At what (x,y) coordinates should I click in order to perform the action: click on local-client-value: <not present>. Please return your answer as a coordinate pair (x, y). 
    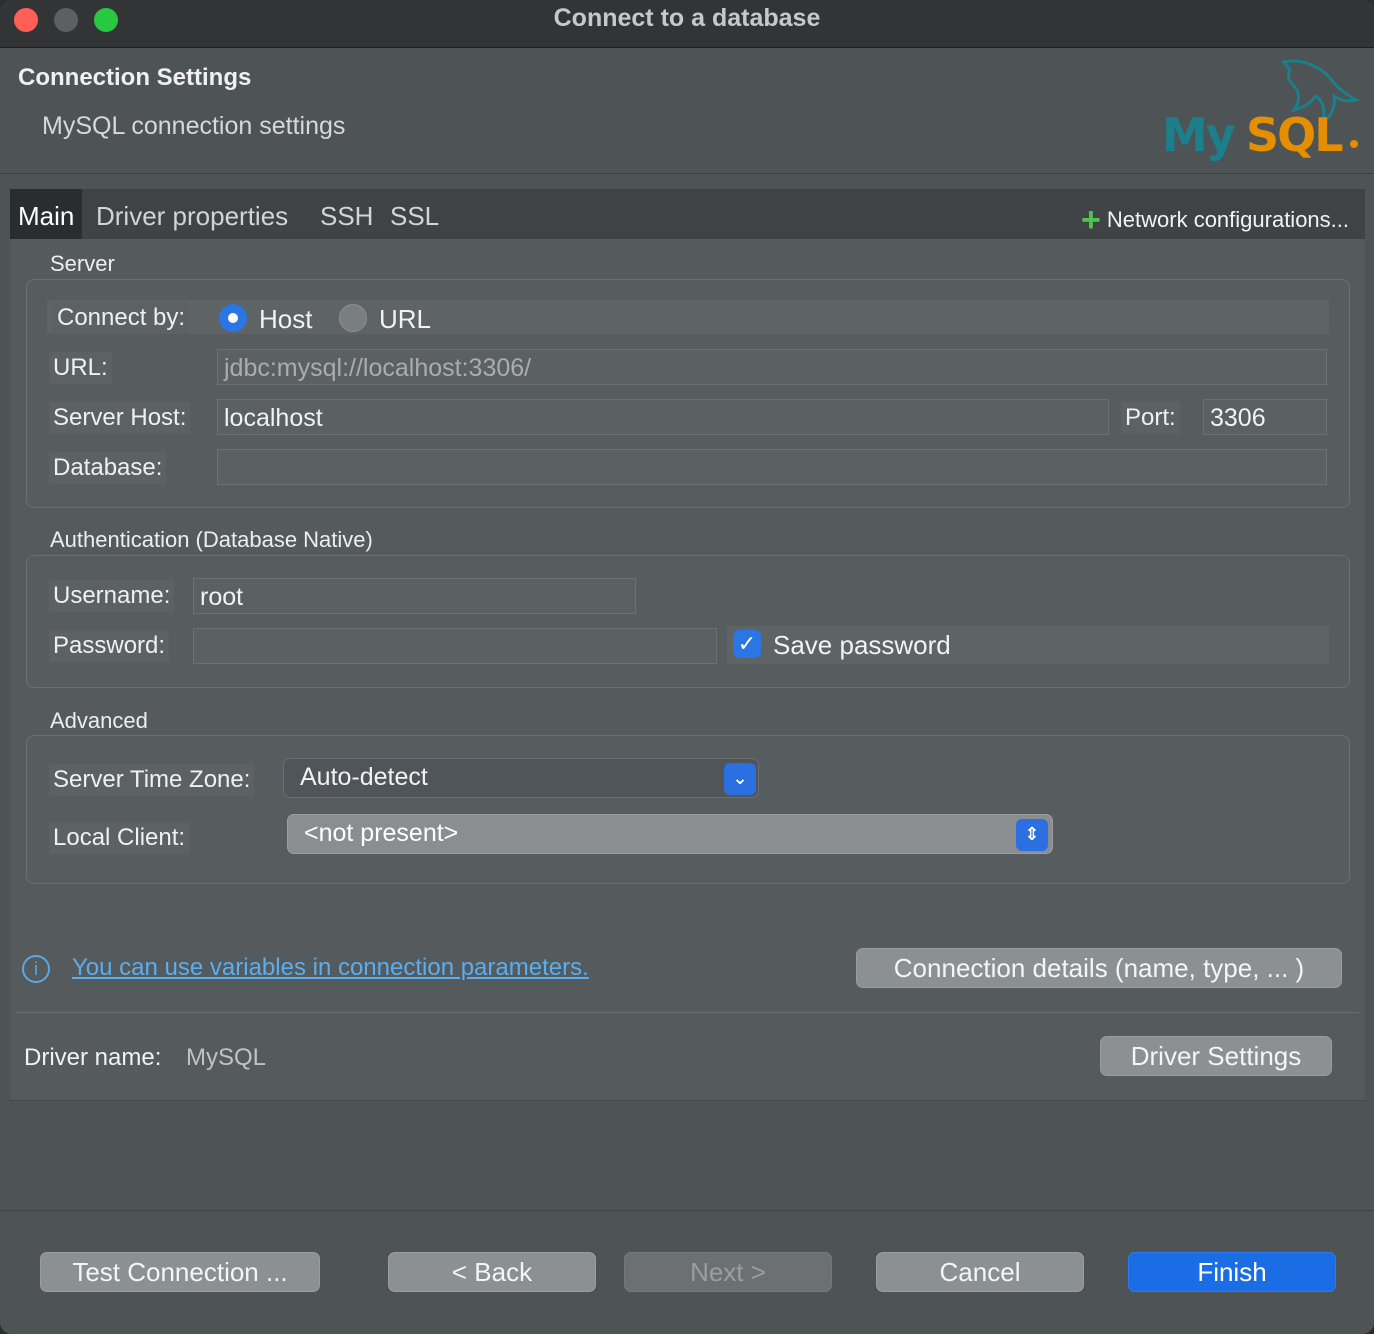
    Looking at the image, I should click on (381, 833).